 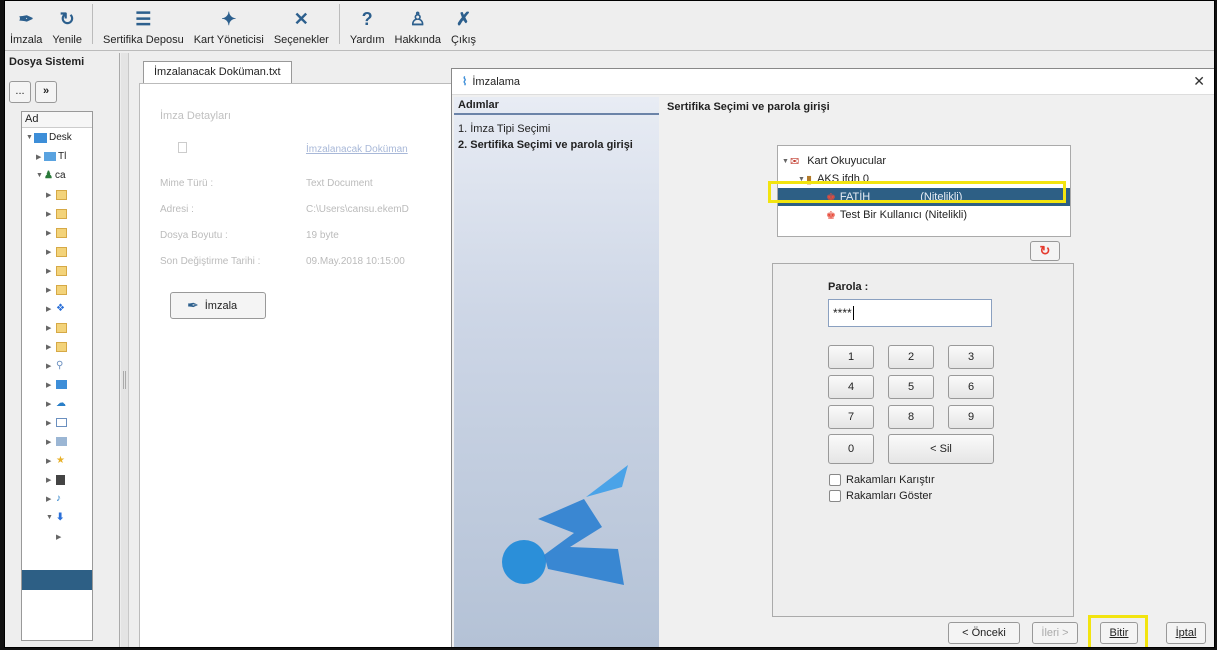 I want to click on toolbar-about-button: ♙ Hakkında, so click(x=418, y=24).